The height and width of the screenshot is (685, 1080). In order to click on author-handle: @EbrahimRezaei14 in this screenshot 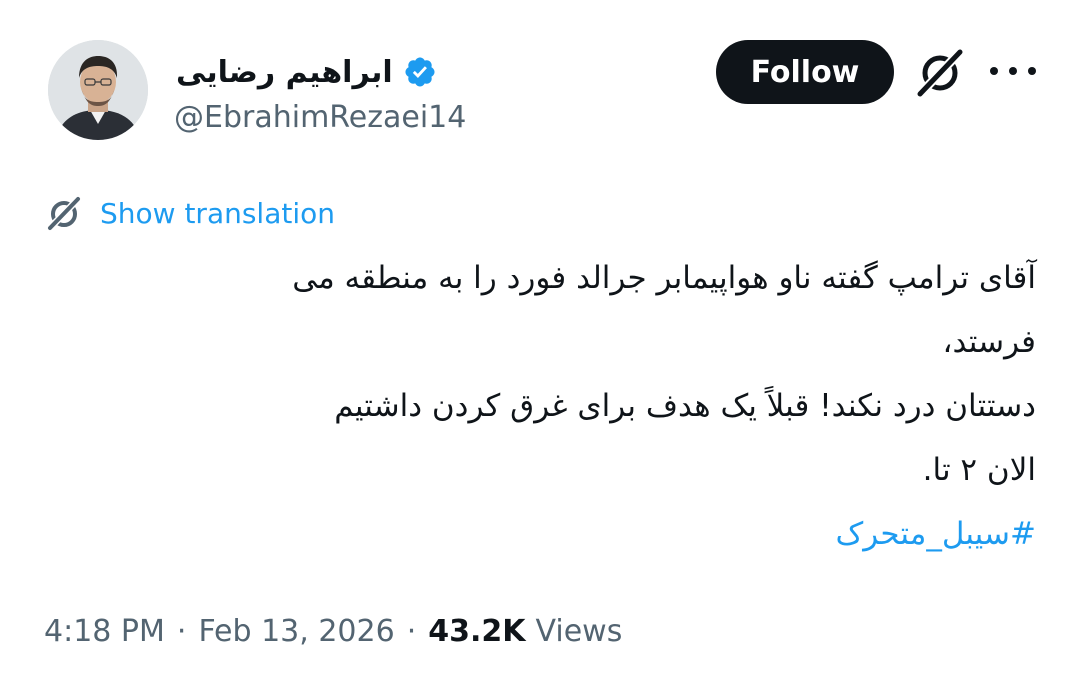, I will do `click(320, 117)`.